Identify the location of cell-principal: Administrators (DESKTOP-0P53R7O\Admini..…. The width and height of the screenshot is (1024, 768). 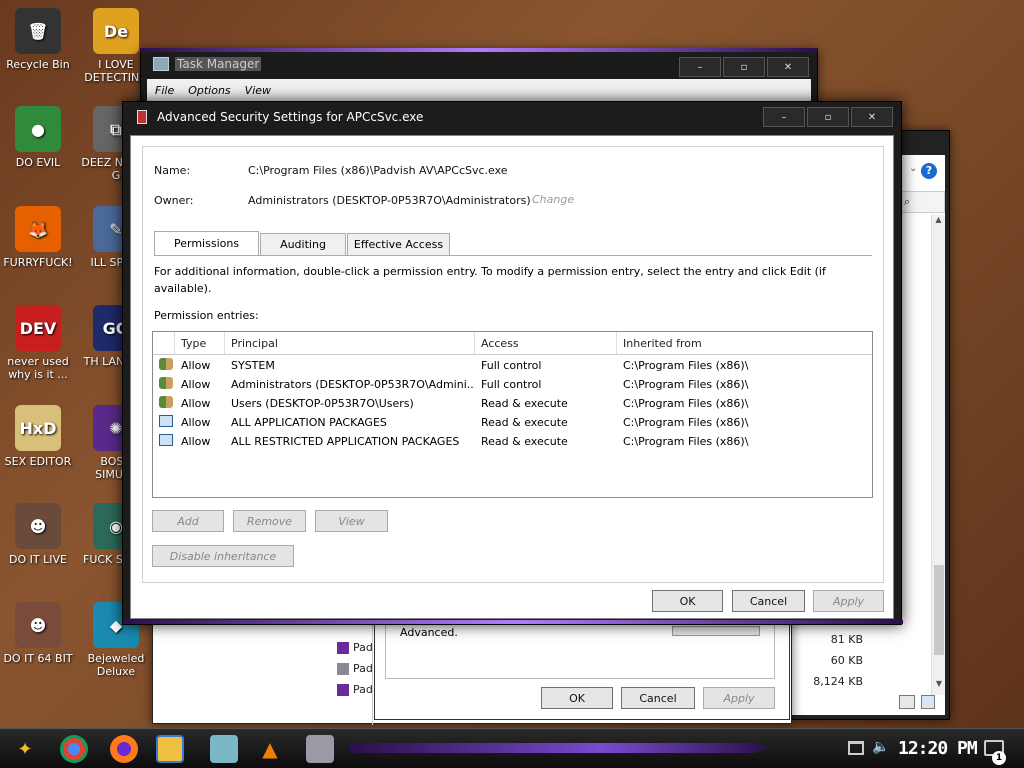
(353, 384).